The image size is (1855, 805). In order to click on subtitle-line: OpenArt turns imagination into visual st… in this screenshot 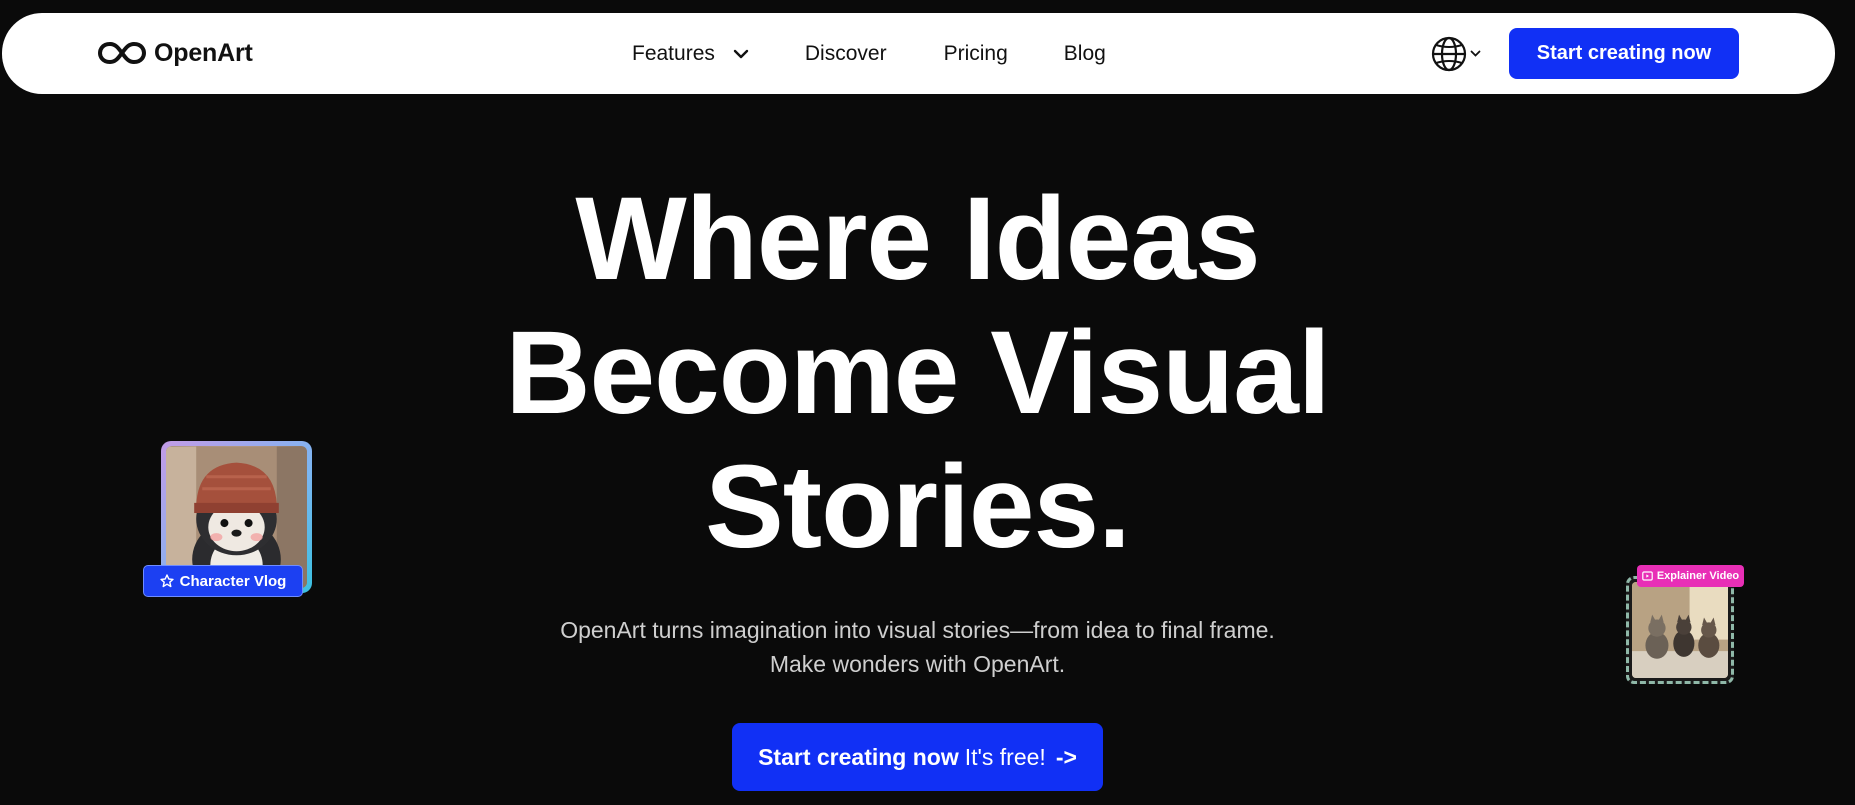, I will do `click(917, 630)`.